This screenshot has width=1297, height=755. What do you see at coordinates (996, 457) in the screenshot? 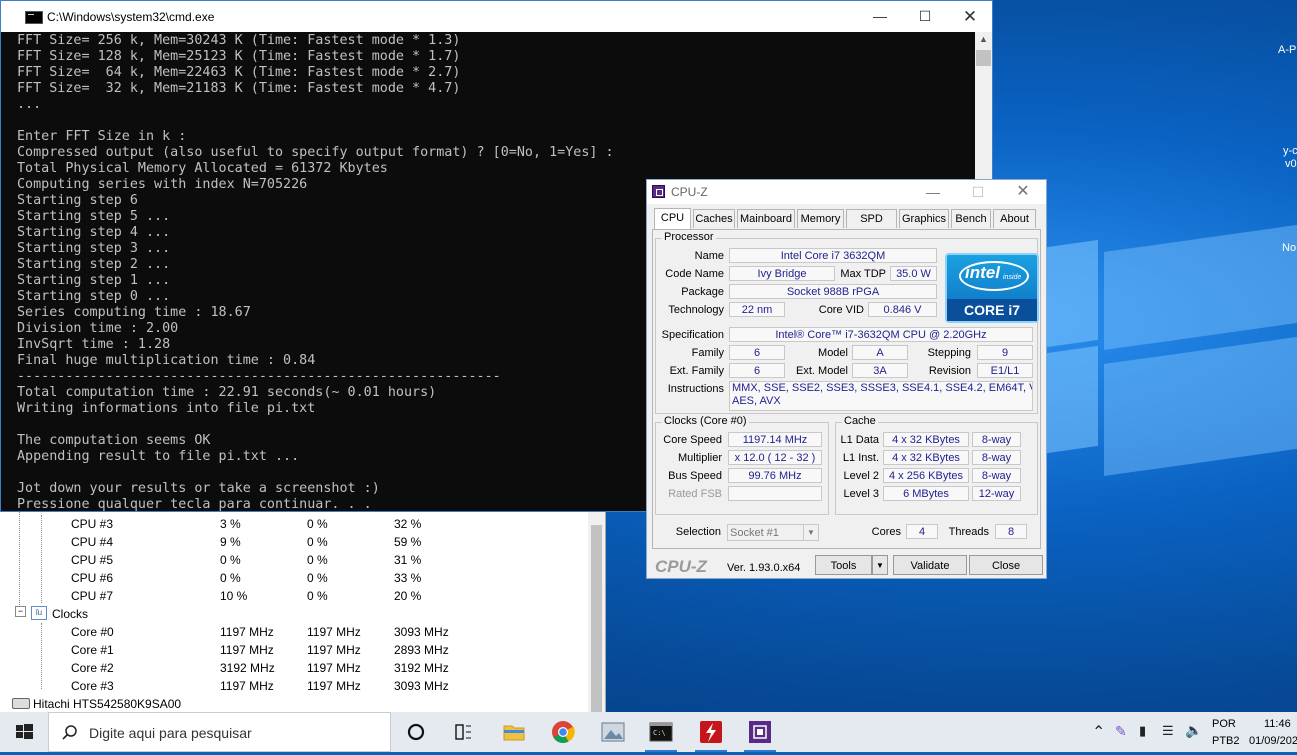
I see `l1-inst-assoc: 8-way` at bounding box center [996, 457].